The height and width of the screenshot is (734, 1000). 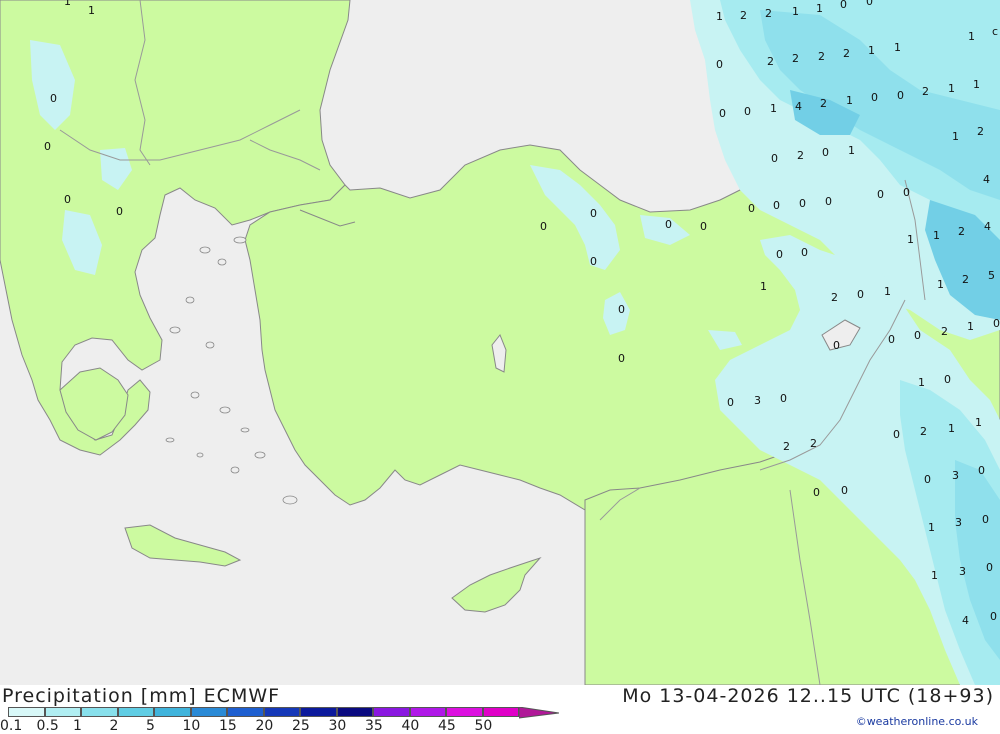 I want to click on scale-tick-label: 5, so click(x=150, y=726).